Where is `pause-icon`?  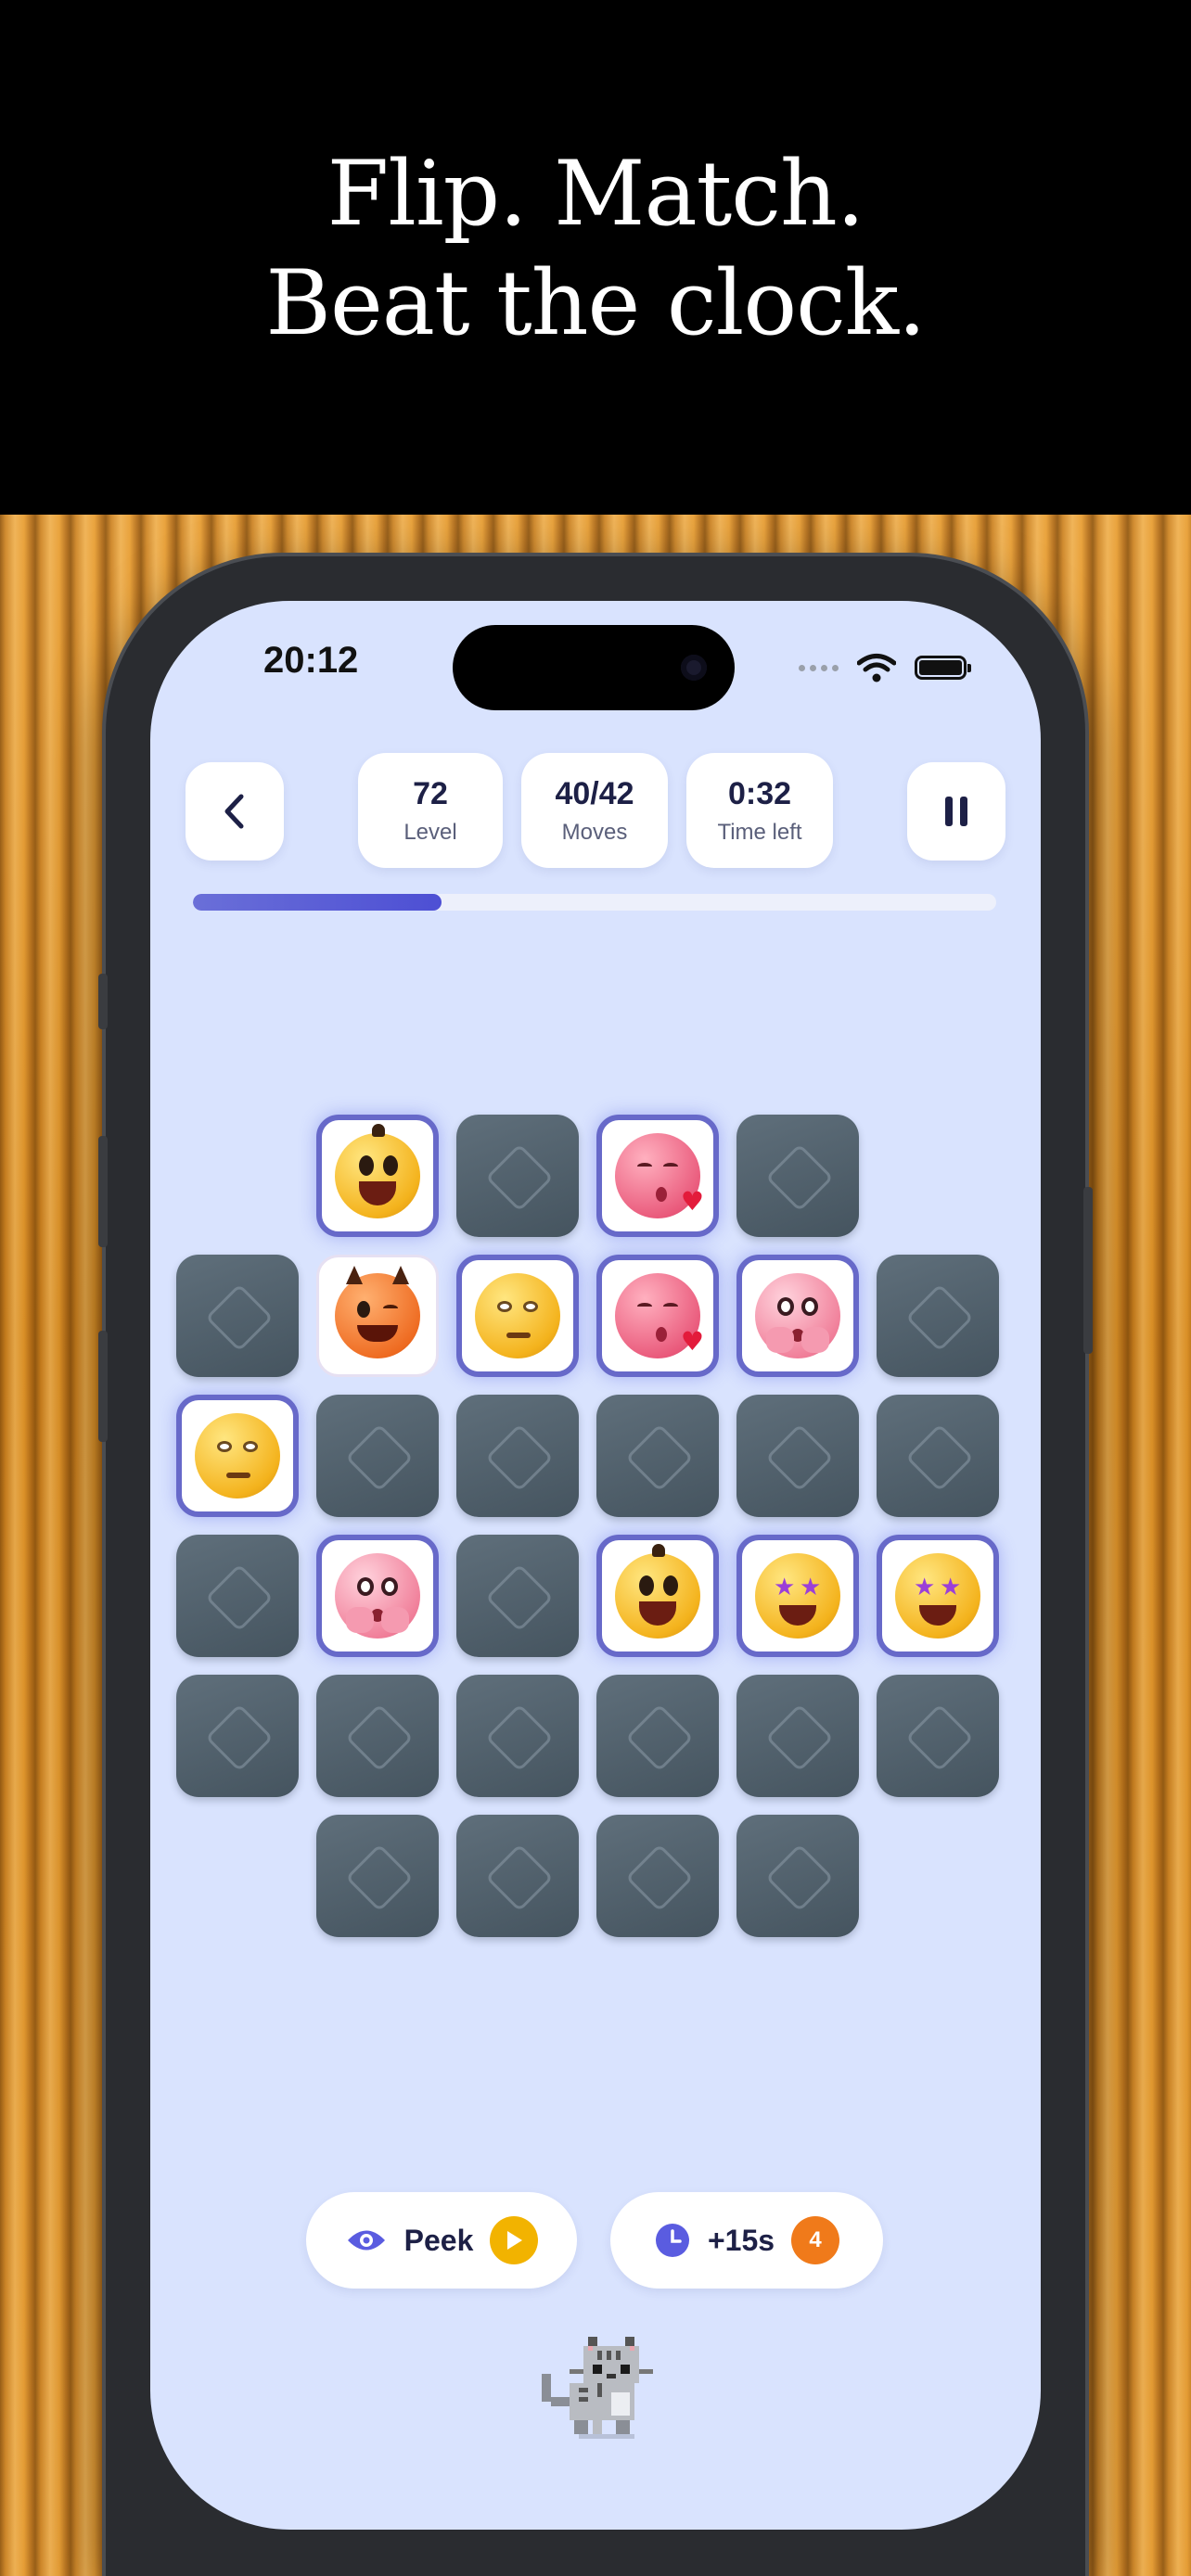
pause-icon is located at coordinates (956, 811).